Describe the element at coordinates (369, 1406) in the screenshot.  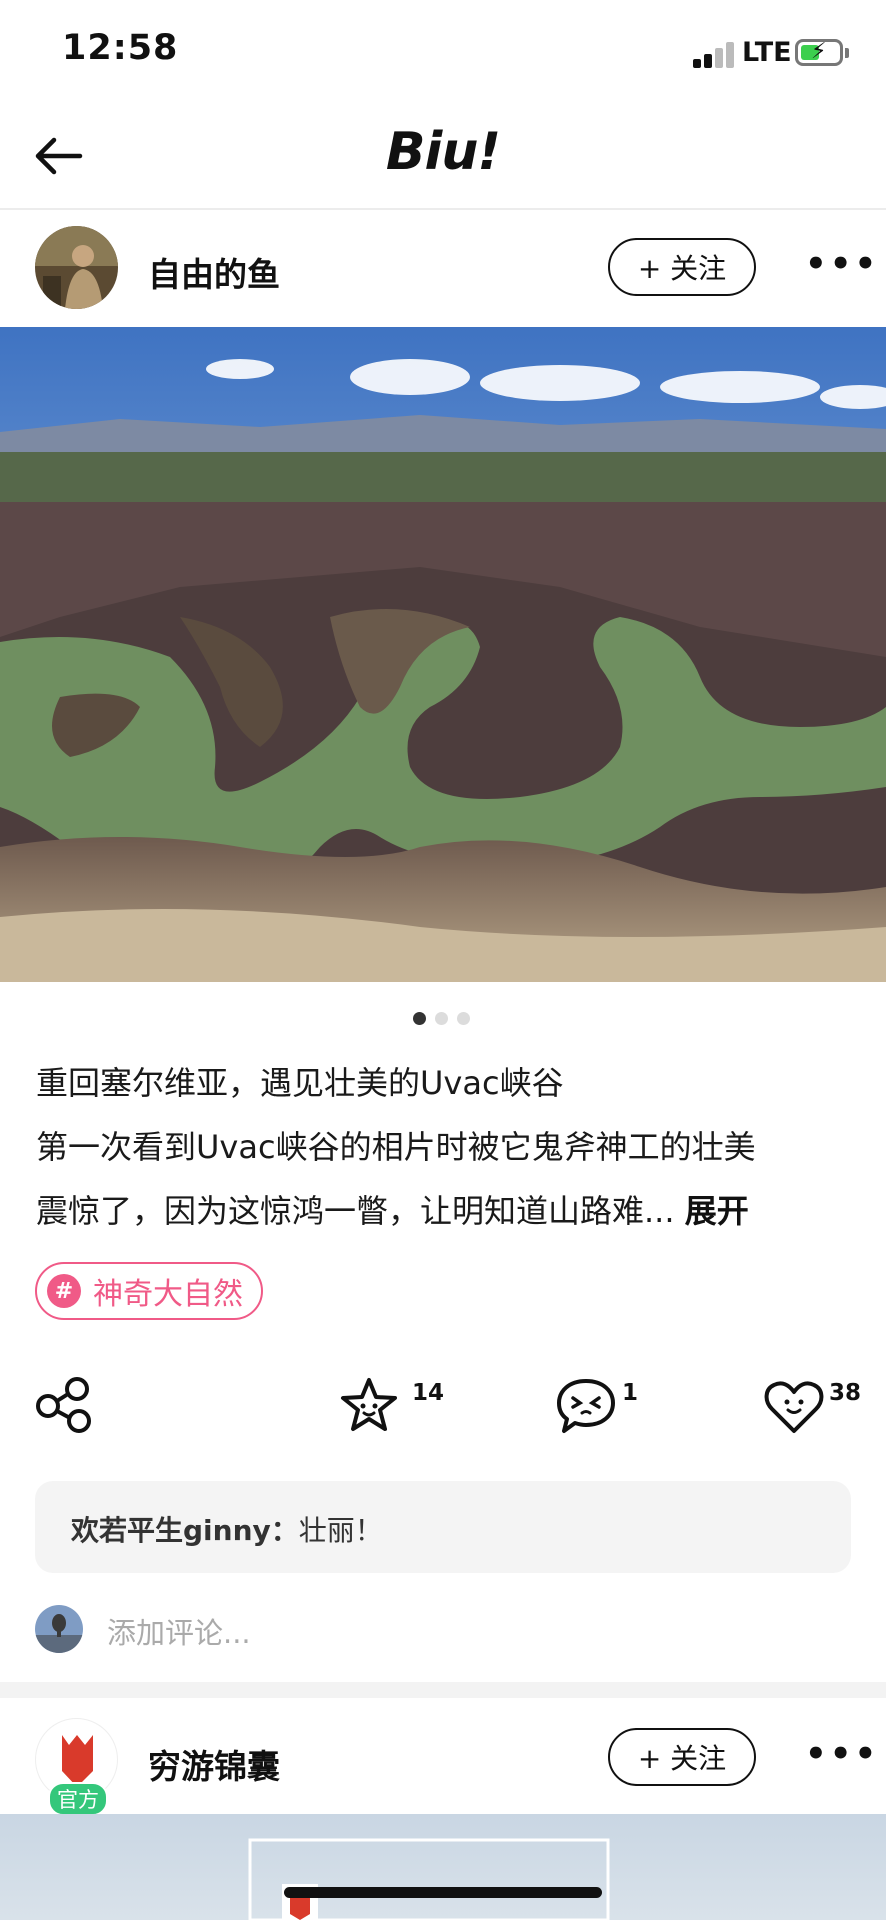
I see `collect-star-icon` at that location.